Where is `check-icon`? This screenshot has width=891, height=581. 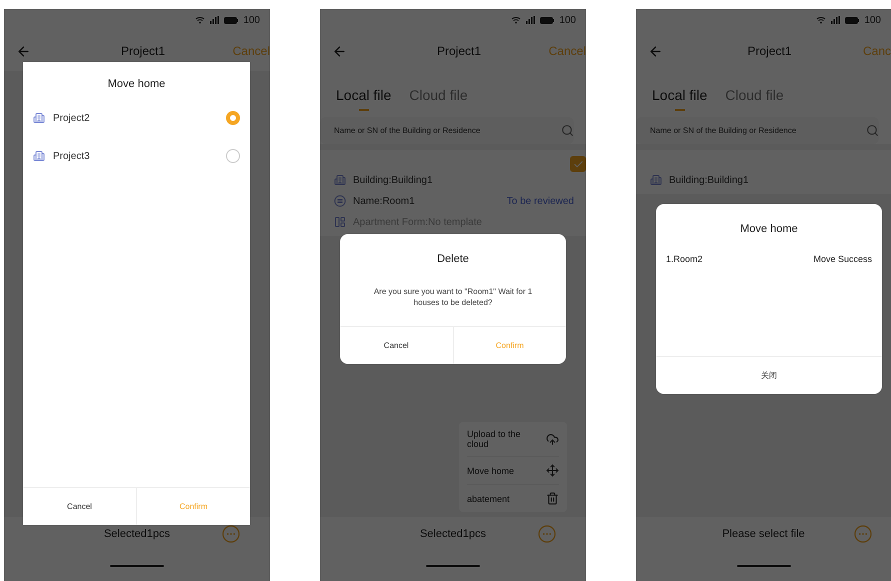
check-icon is located at coordinates (578, 164).